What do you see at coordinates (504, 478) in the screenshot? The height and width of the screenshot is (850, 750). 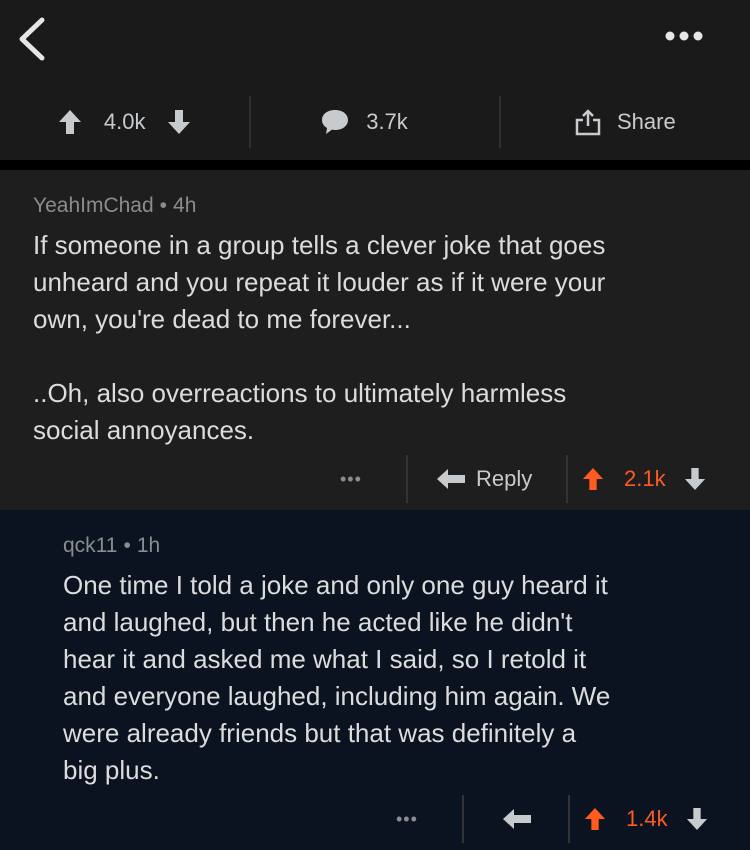 I see `reply-label: Reply` at bounding box center [504, 478].